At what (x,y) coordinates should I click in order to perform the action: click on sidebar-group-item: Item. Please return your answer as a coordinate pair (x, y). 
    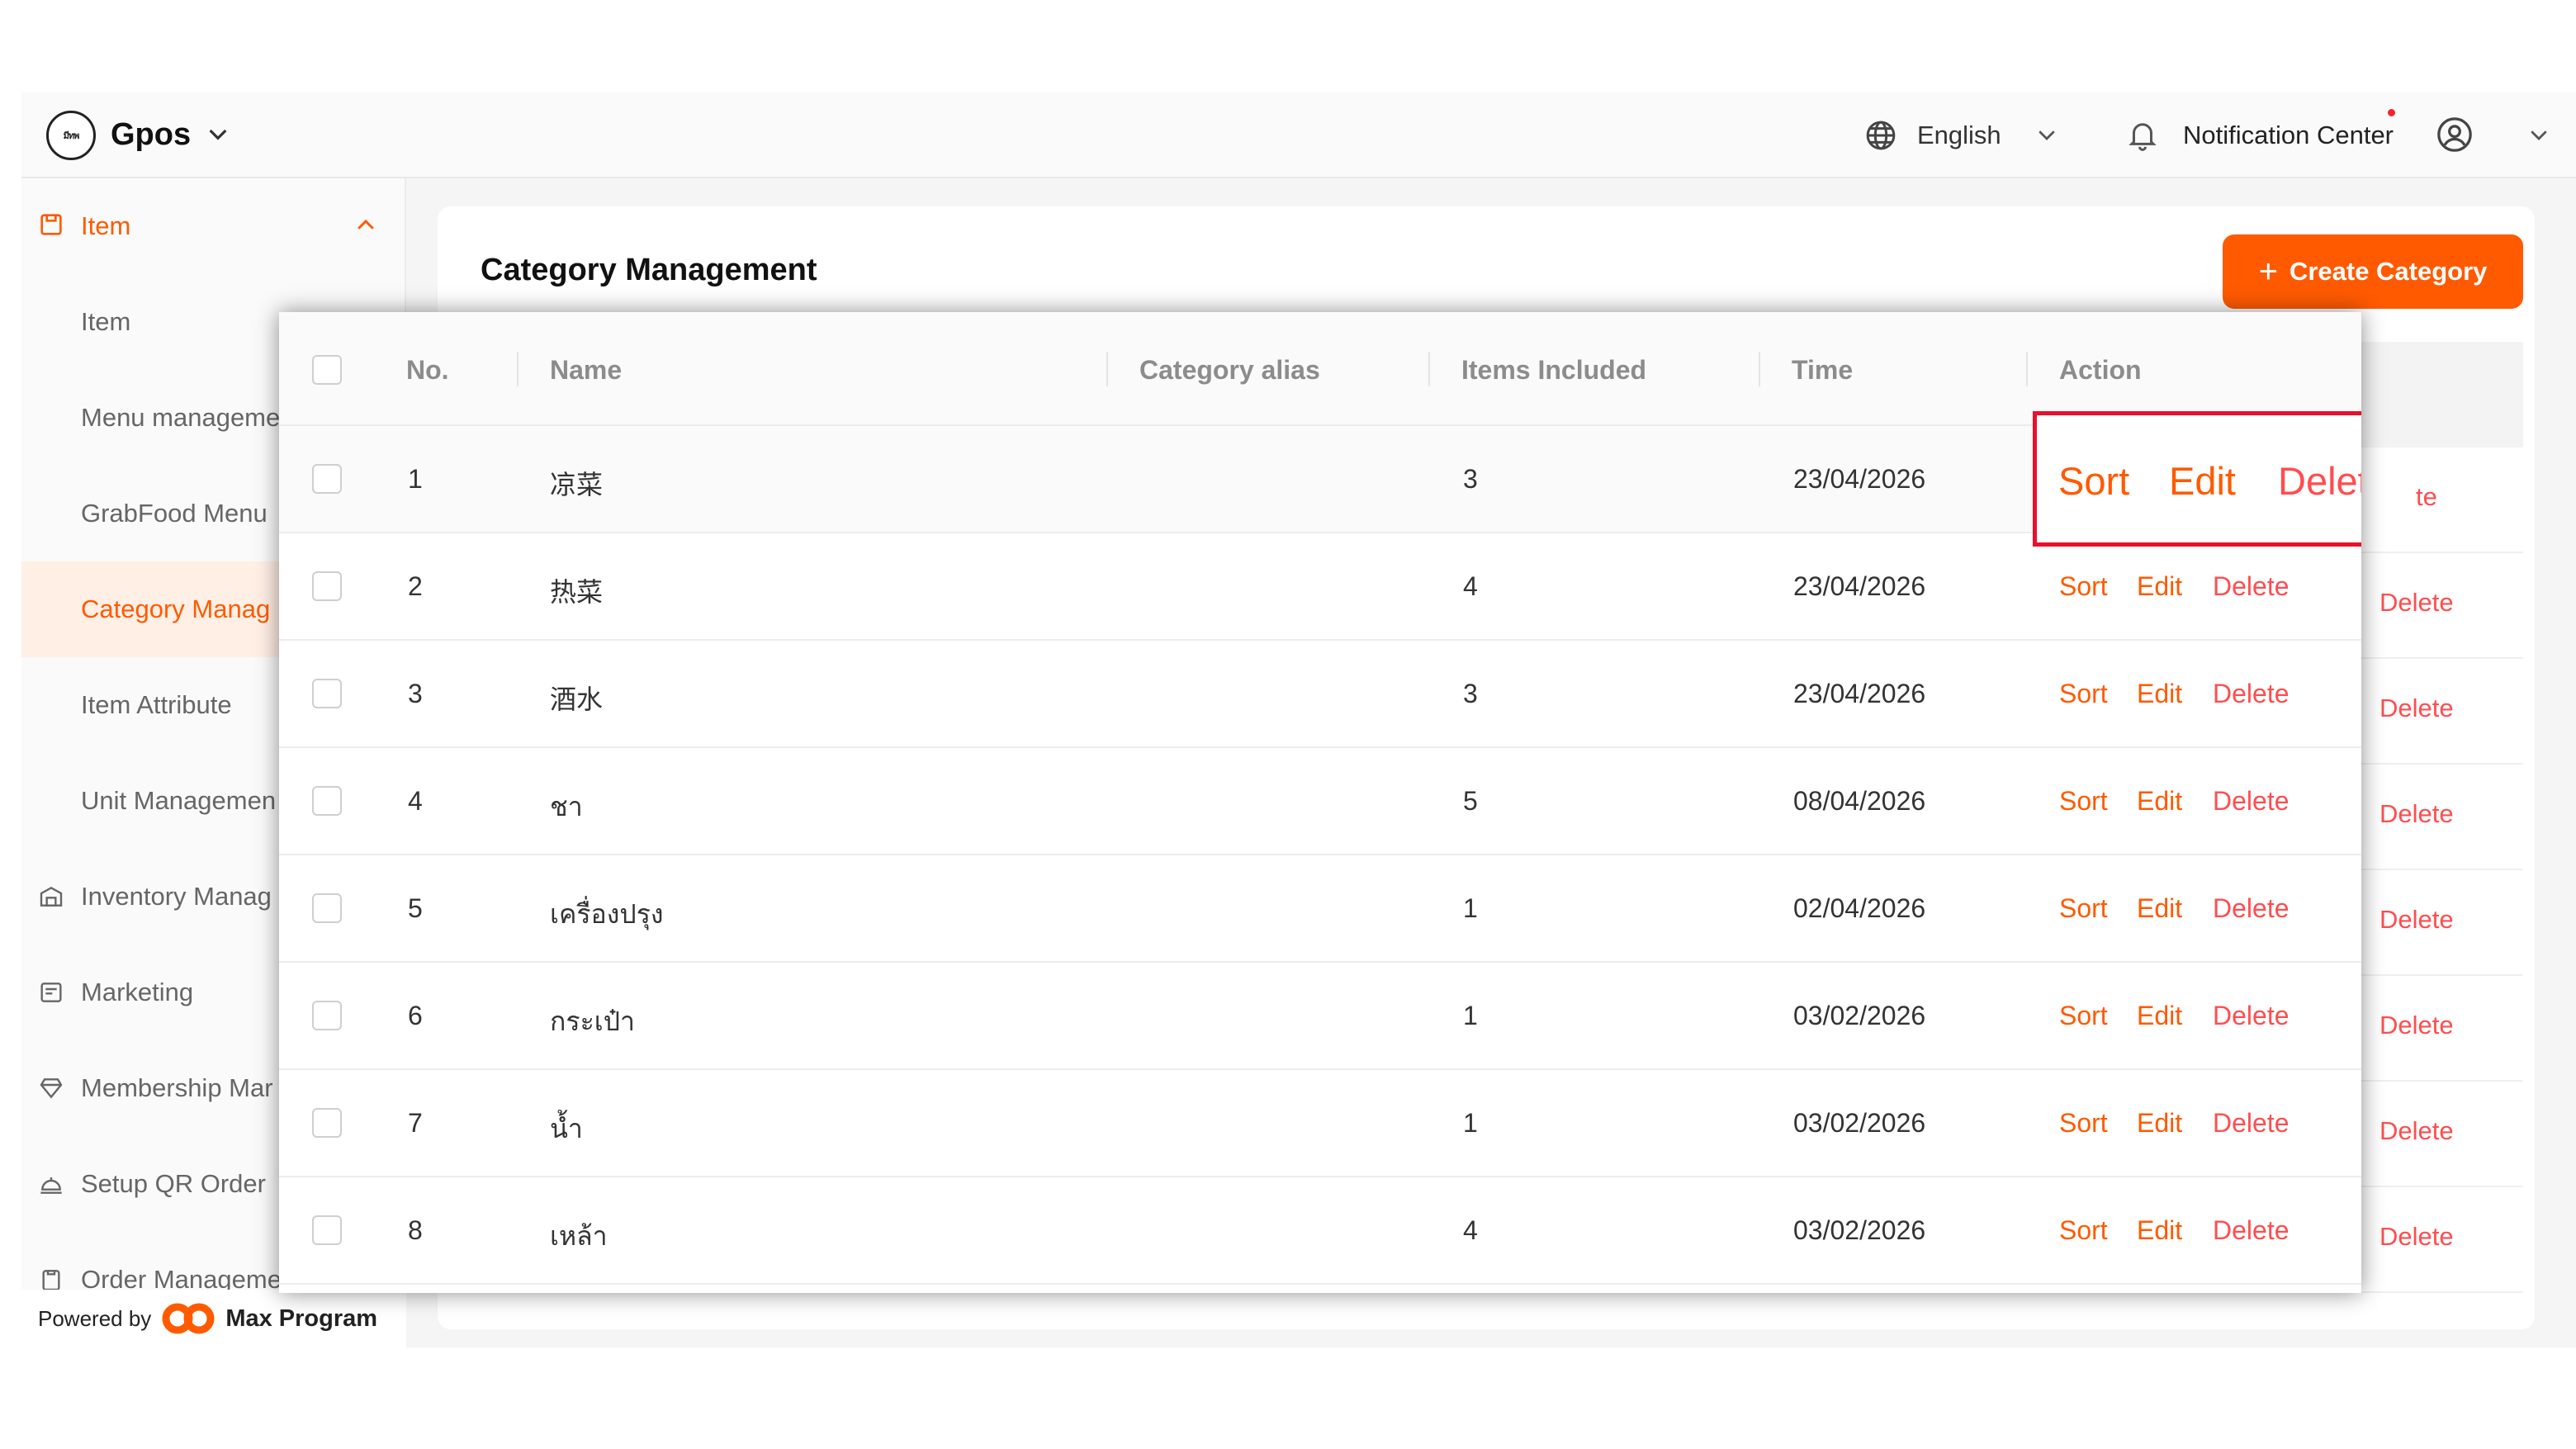
    Looking at the image, I should click on (213, 226).